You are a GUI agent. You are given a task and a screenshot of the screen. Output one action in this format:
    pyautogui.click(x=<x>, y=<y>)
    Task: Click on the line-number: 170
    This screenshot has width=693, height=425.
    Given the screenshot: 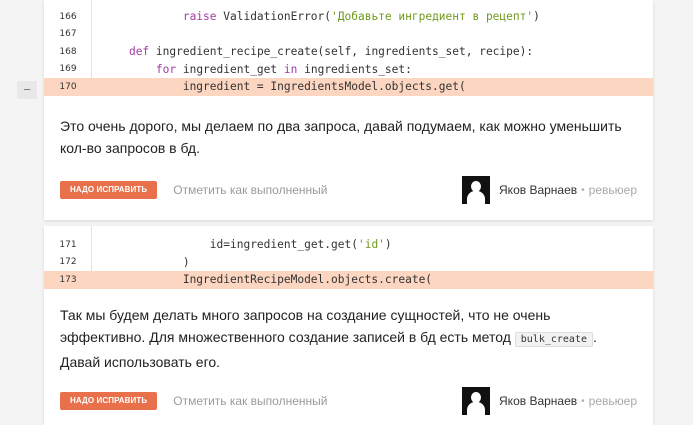 What is the action you would take?
    pyautogui.click(x=68, y=86)
    